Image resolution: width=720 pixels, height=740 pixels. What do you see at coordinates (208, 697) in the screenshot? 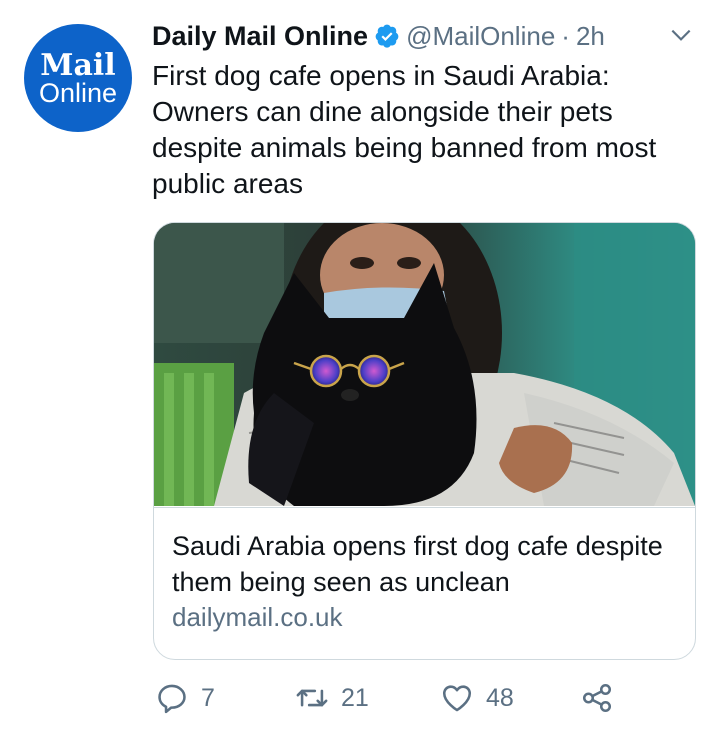
I see `reply-count: 7` at bounding box center [208, 697].